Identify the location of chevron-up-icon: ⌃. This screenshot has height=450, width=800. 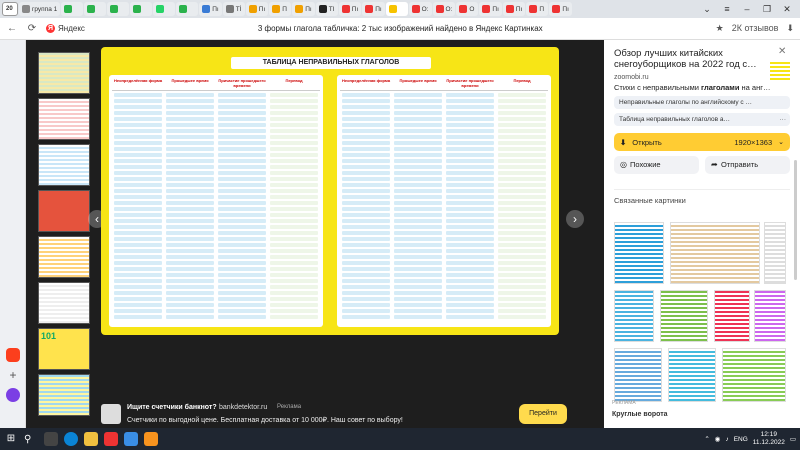
(706, 439).